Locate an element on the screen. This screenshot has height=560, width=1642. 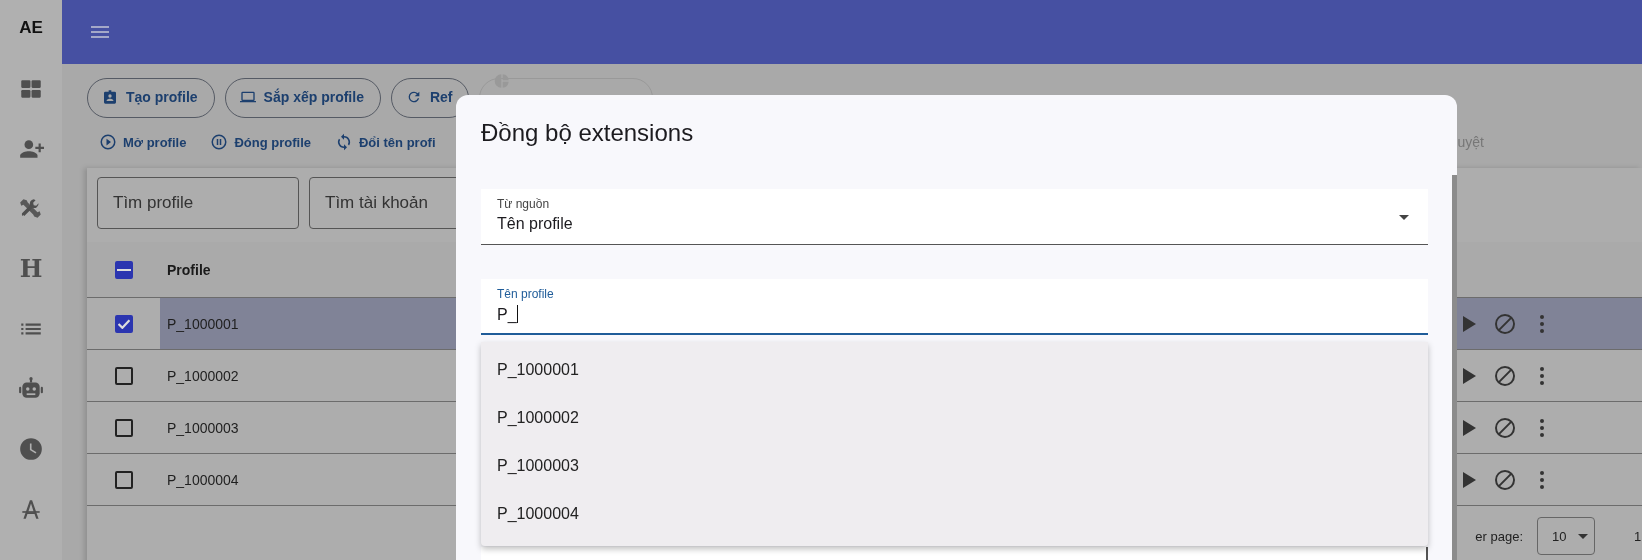
profile-name: P_1000004 is located at coordinates (203, 479).